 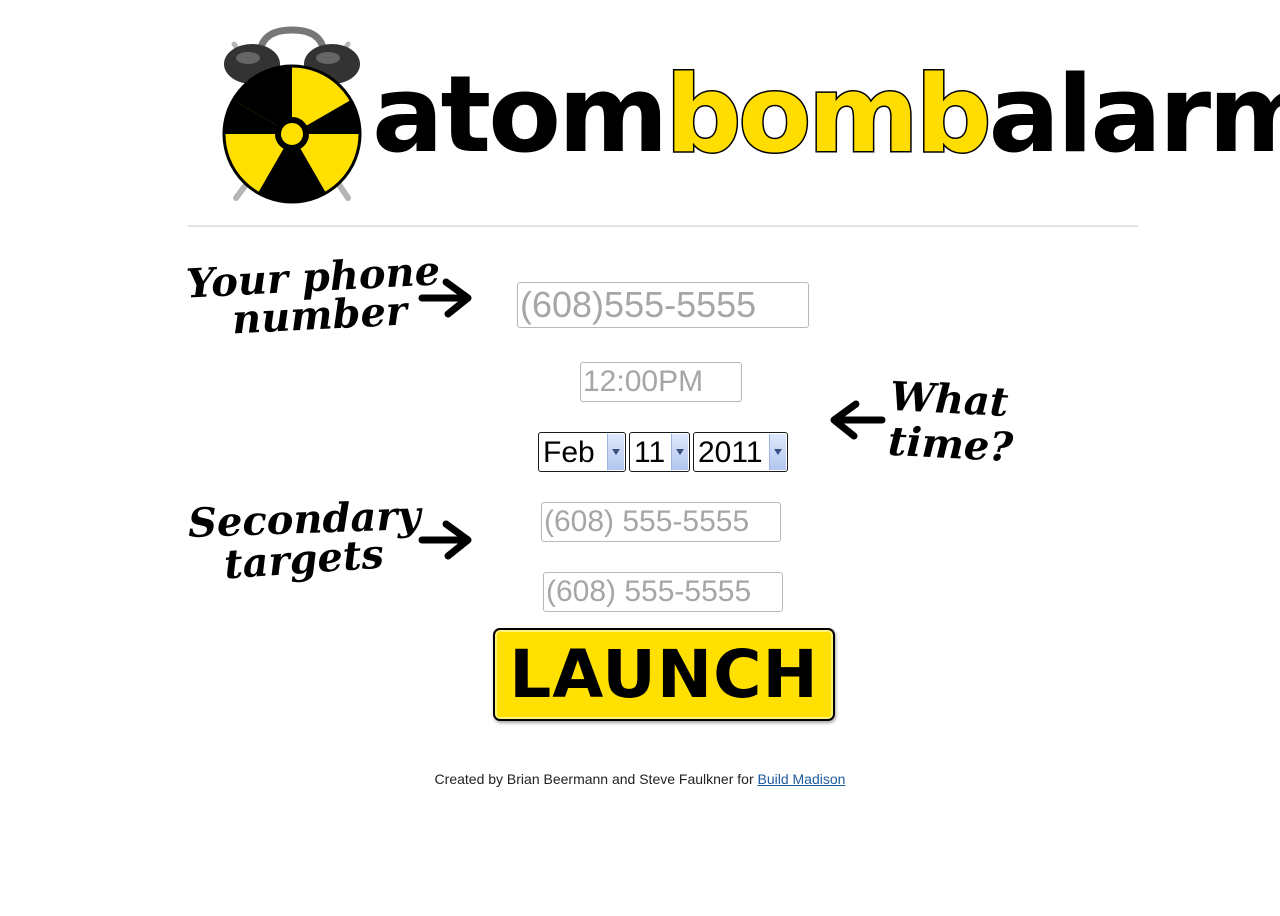 What do you see at coordinates (663, 592) in the screenshot?
I see `secondary-target-2-input` at bounding box center [663, 592].